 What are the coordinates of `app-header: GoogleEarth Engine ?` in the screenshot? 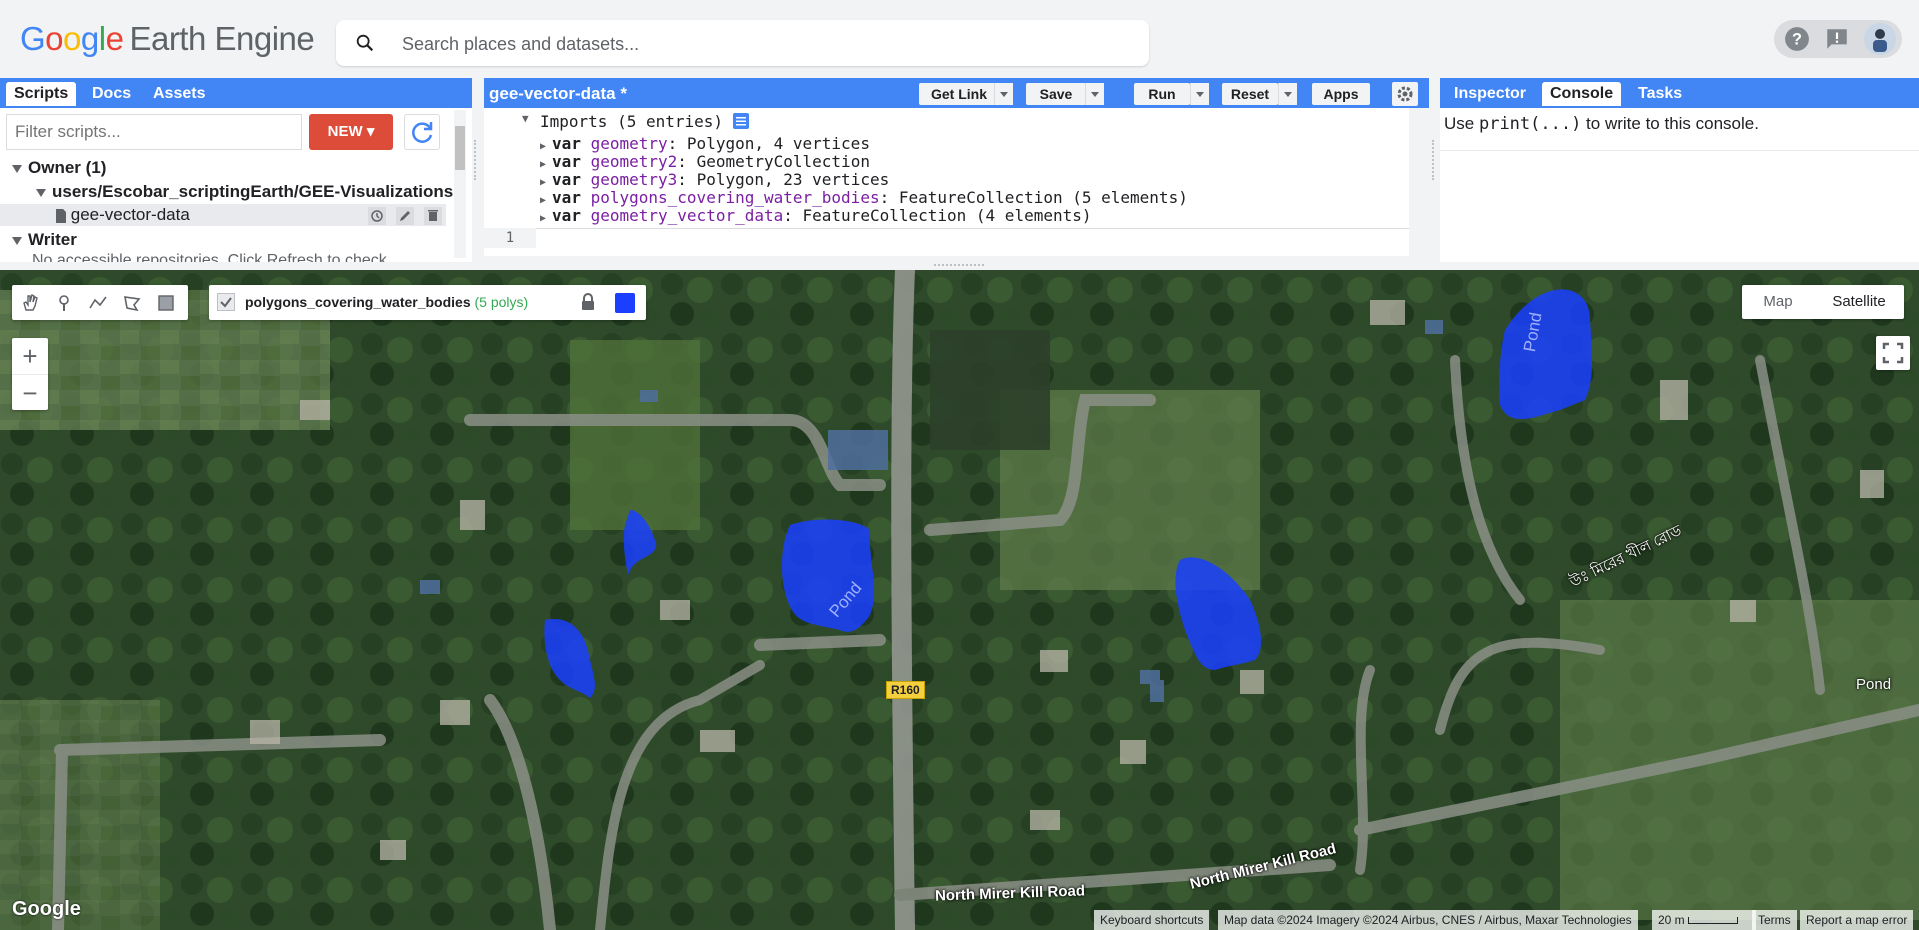 It's located at (959, 39).